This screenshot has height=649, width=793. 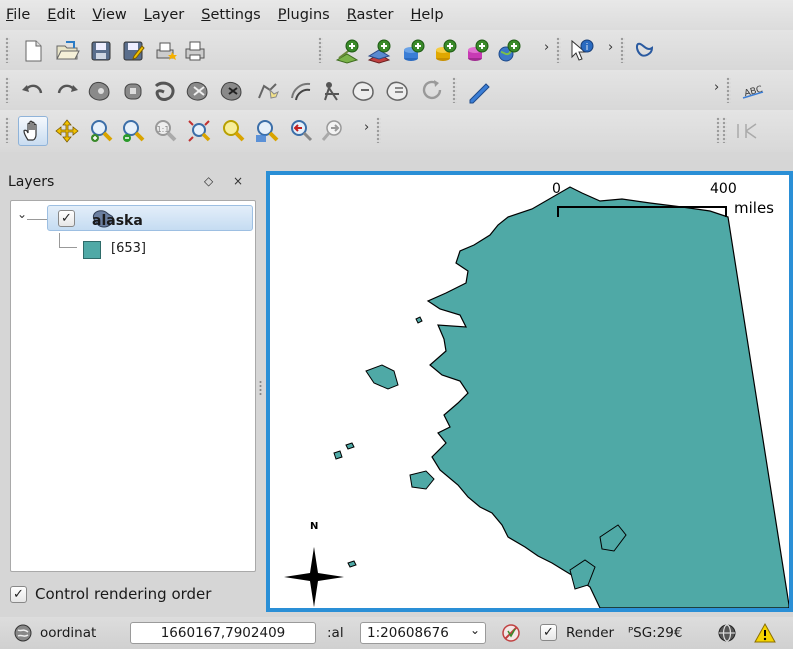 I want to click on redo-icon, so click(x=67, y=91).